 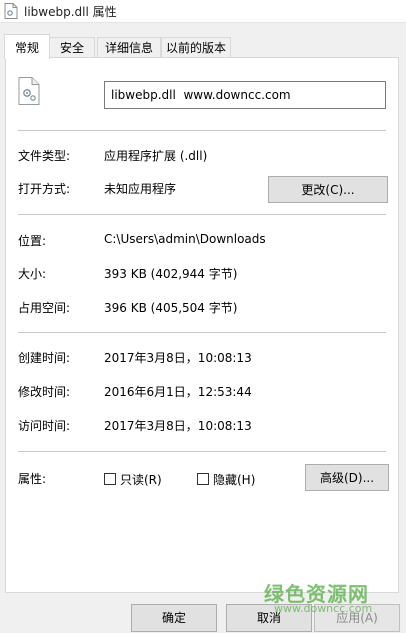 What do you see at coordinates (178, 426) in the screenshot?
I see `accessed-value: 2017年3月8日，10:08:13` at bounding box center [178, 426].